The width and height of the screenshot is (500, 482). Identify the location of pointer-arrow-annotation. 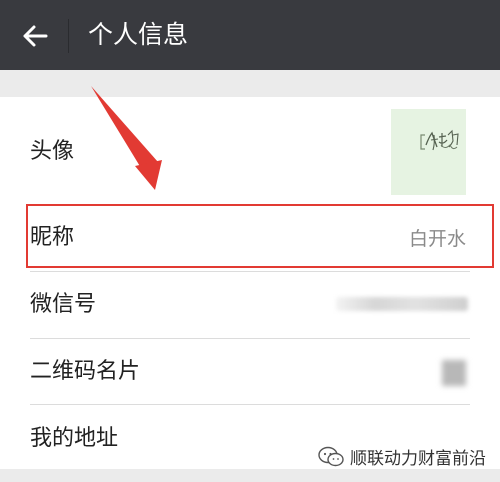
(126, 138).